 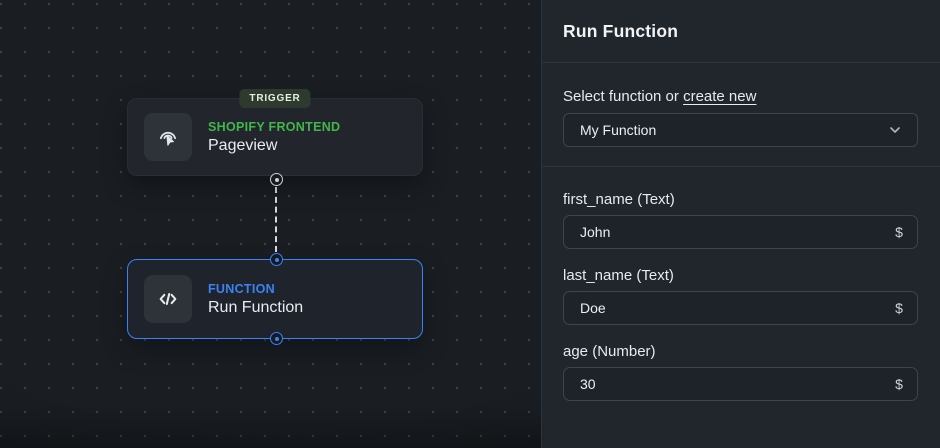 I want to click on function-select-value: My Function, so click(x=618, y=130).